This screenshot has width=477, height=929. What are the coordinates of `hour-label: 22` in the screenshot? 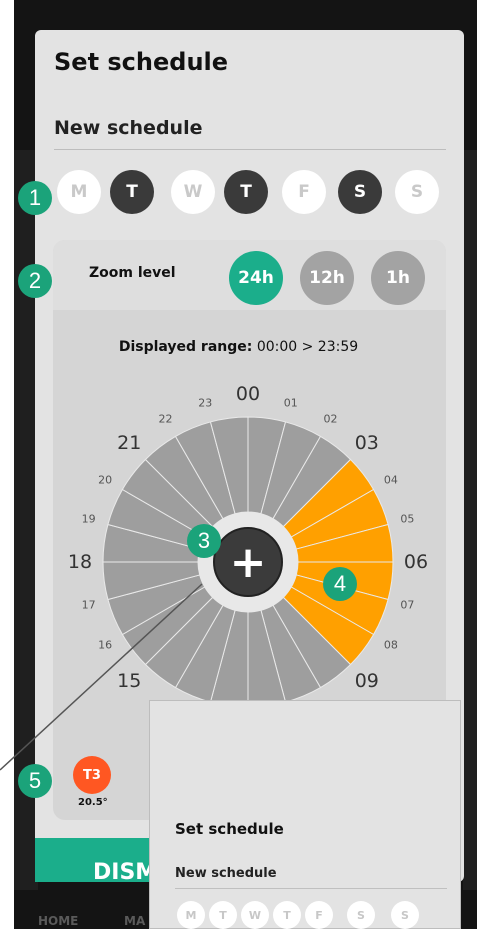 It's located at (165, 419).